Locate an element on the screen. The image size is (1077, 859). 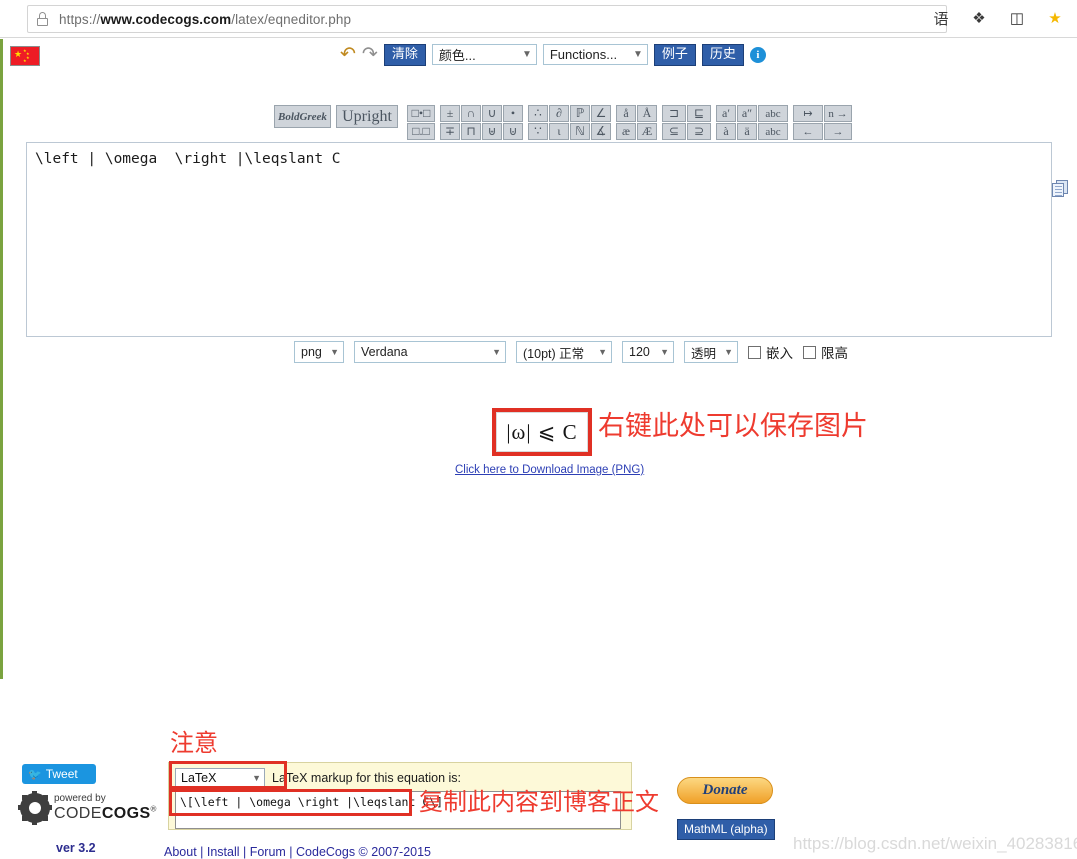
sqsupset-button: ⊑ is located at coordinates (699, 113).